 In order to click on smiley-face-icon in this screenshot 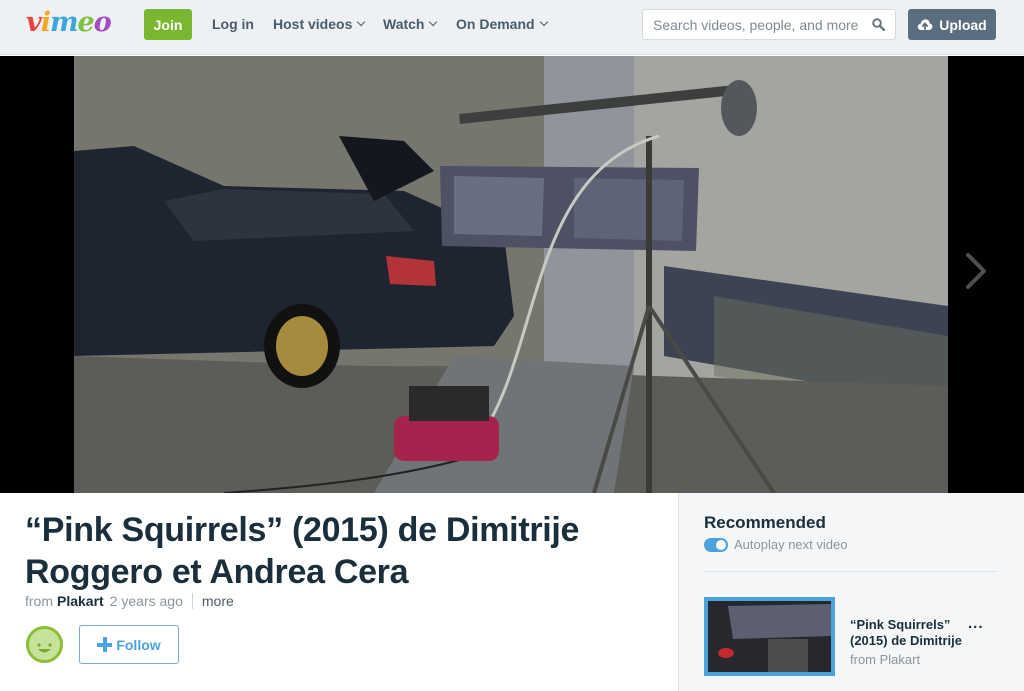, I will do `click(44, 648)`.